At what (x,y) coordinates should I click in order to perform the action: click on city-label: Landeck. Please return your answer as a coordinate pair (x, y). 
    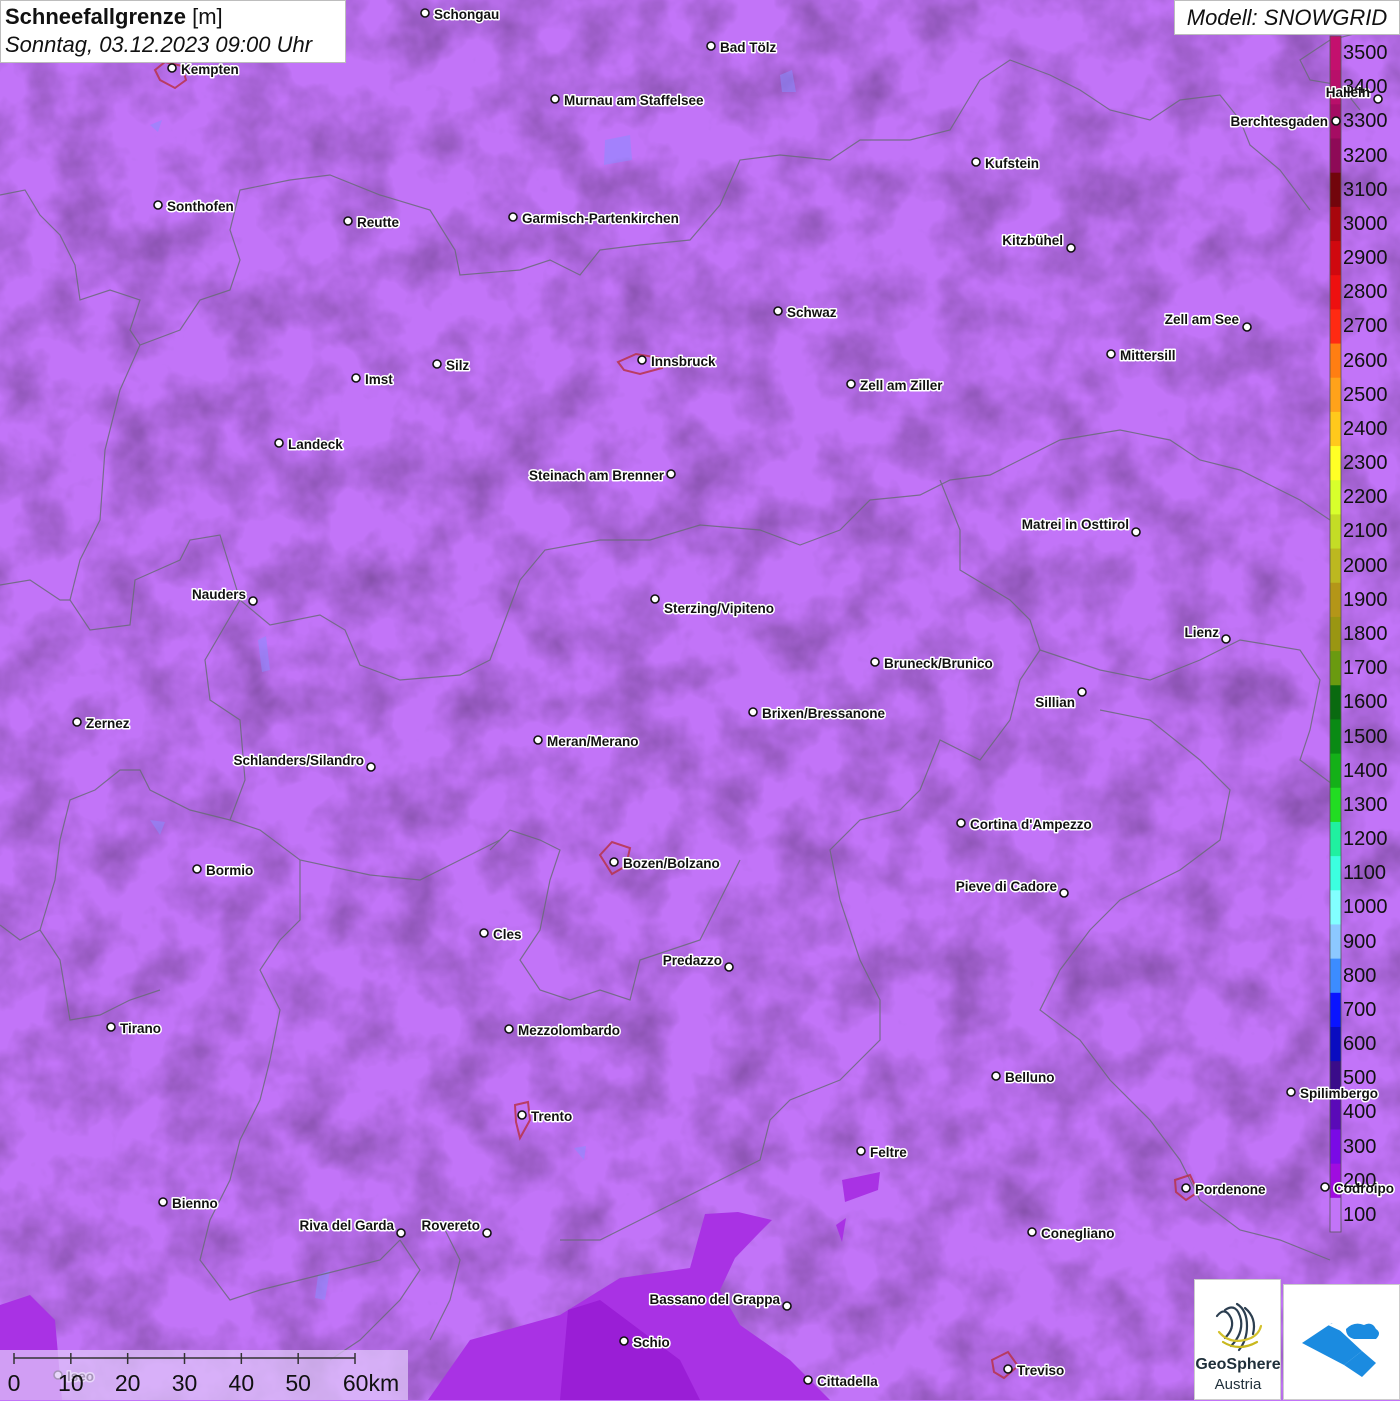
    Looking at the image, I should click on (315, 444).